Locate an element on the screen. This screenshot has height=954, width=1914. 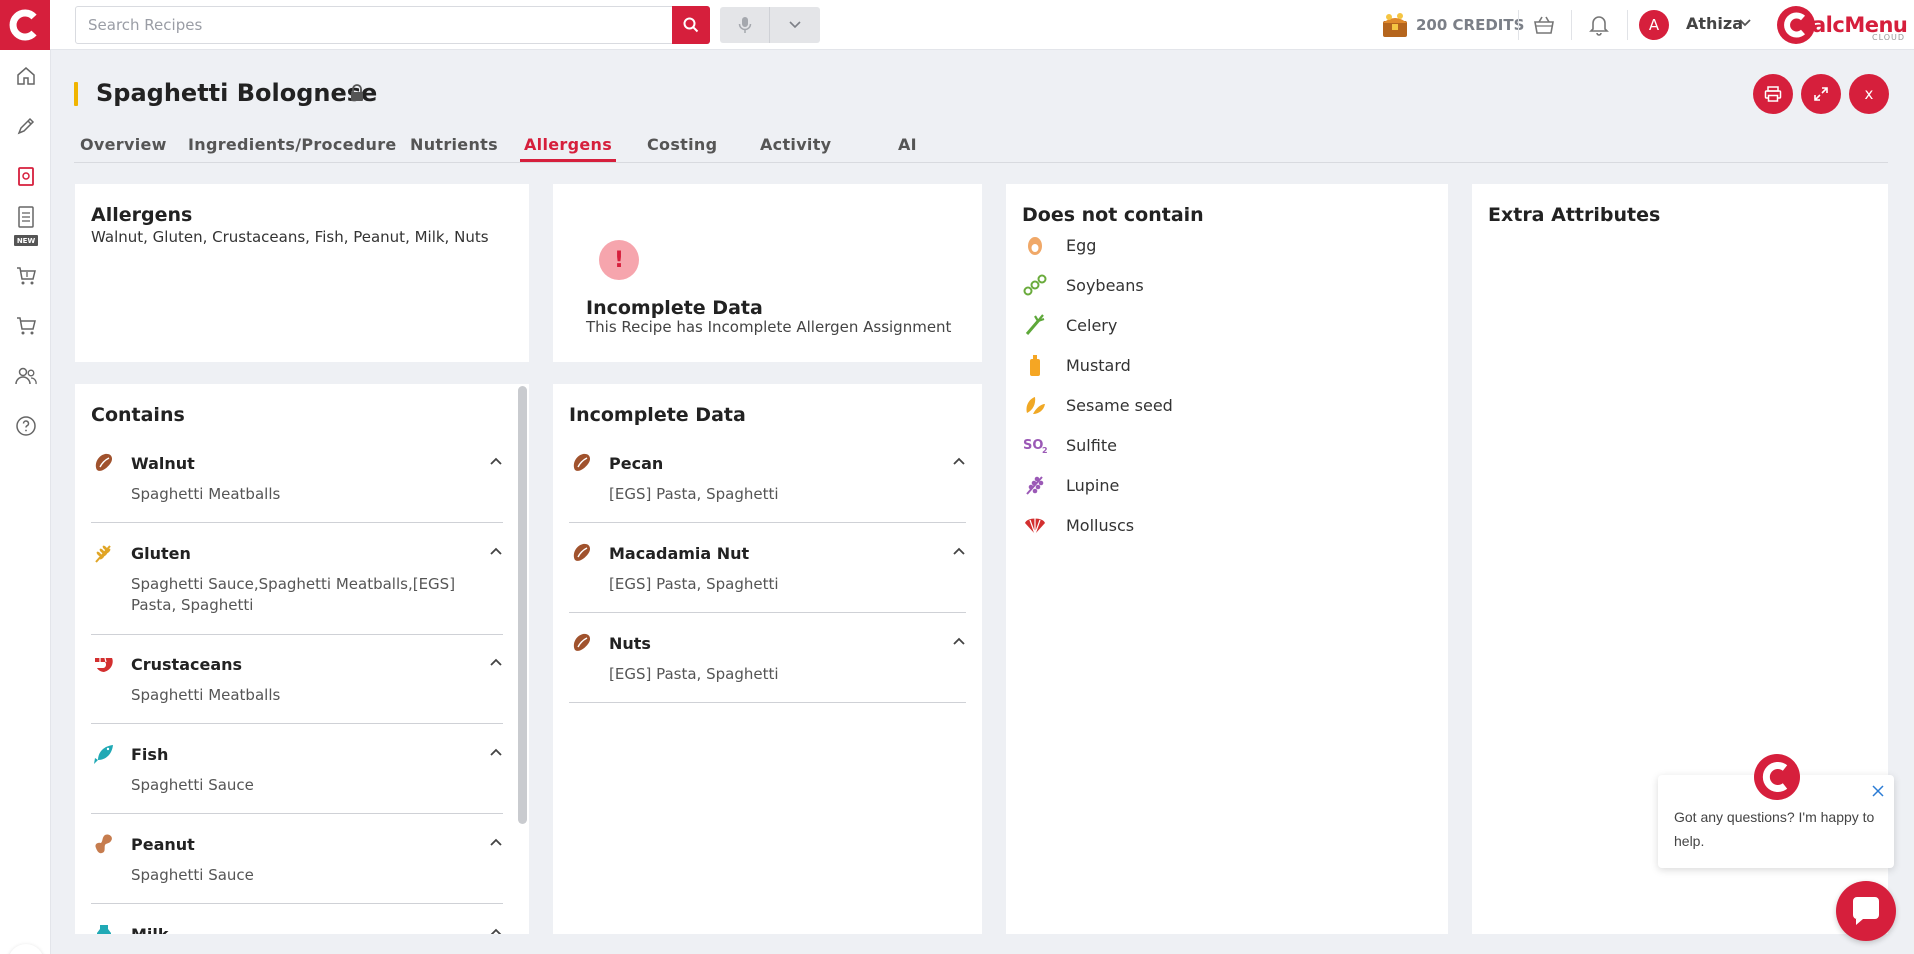
sidebar-item-edit is located at coordinates (26, 126).